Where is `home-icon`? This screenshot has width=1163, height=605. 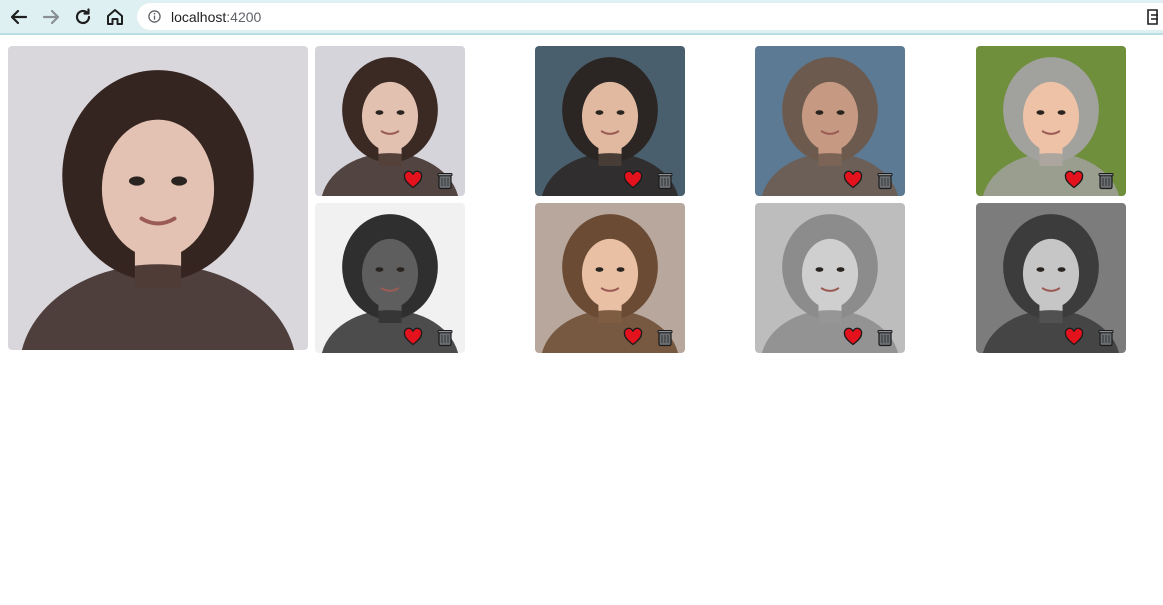
home-icon is located at coordinates (115, 17).